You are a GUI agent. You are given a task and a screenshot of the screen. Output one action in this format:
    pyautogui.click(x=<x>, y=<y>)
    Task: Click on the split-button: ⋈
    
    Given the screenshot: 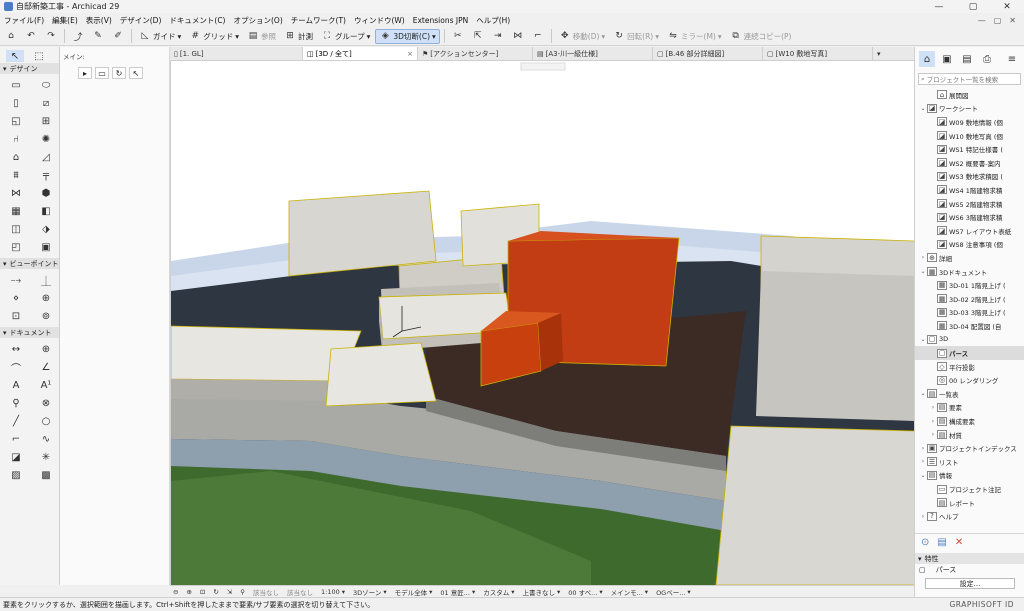 What is the action you would take?
    pyautogui.click(x=518, y=36)
    